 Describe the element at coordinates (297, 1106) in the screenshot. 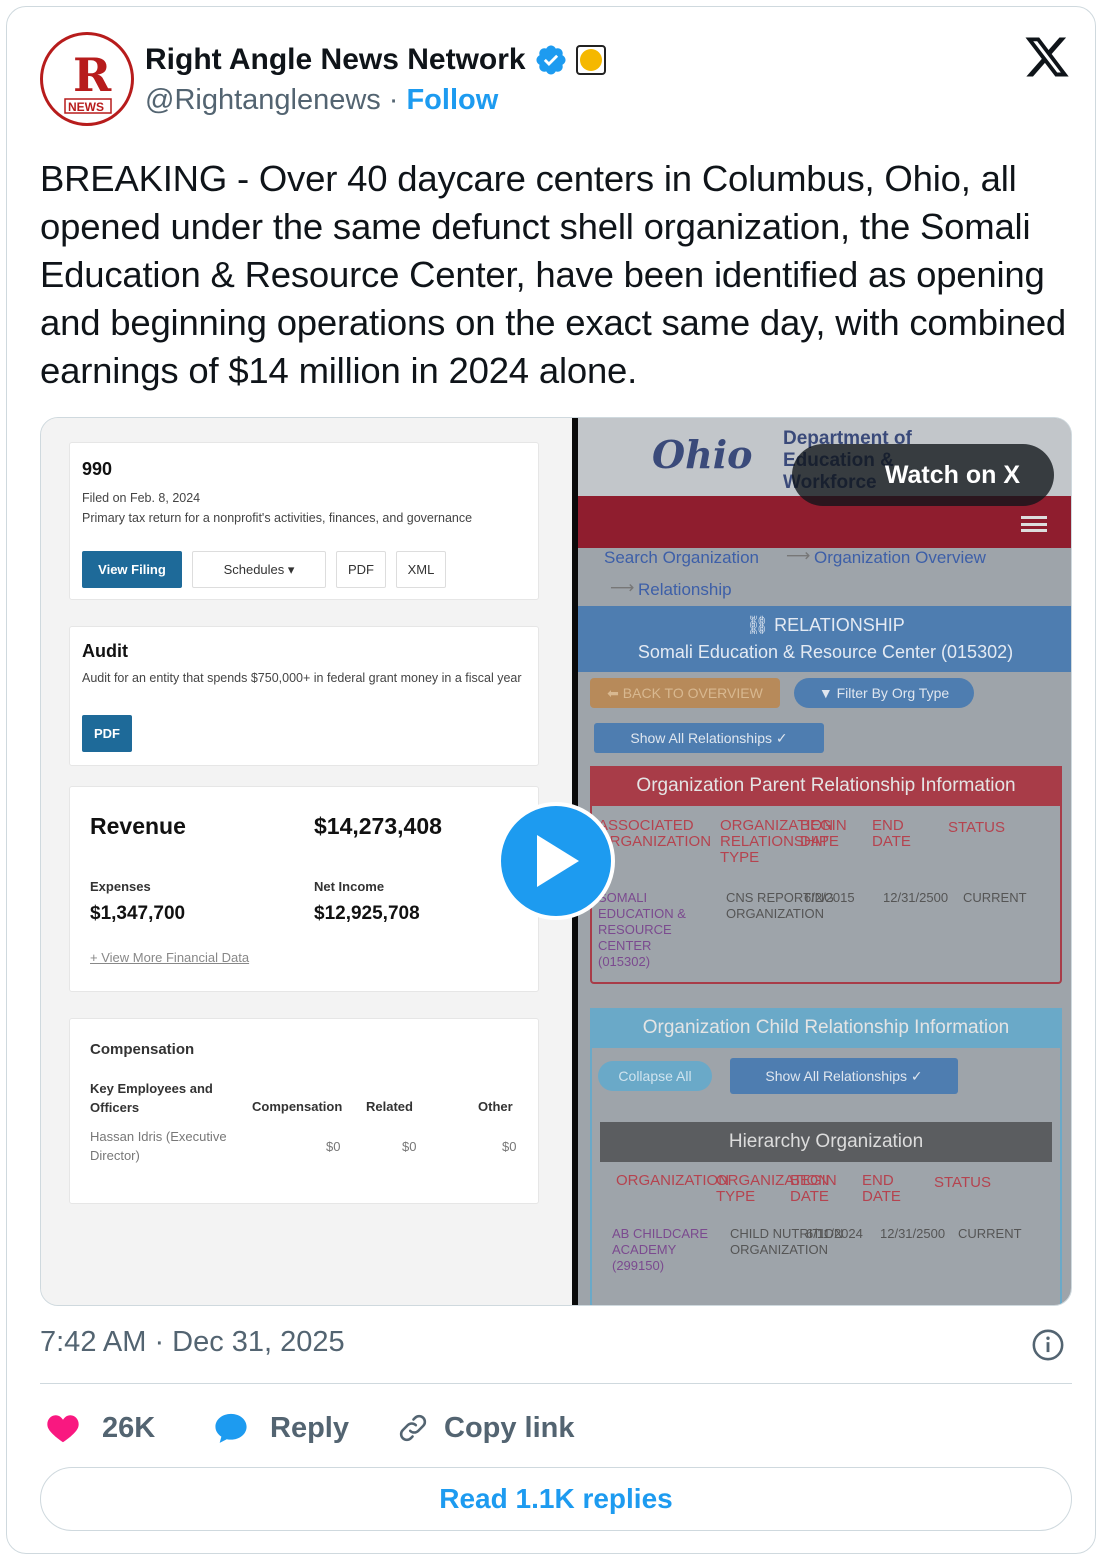

I see `comp-col-compensation: Compensation` at that location.